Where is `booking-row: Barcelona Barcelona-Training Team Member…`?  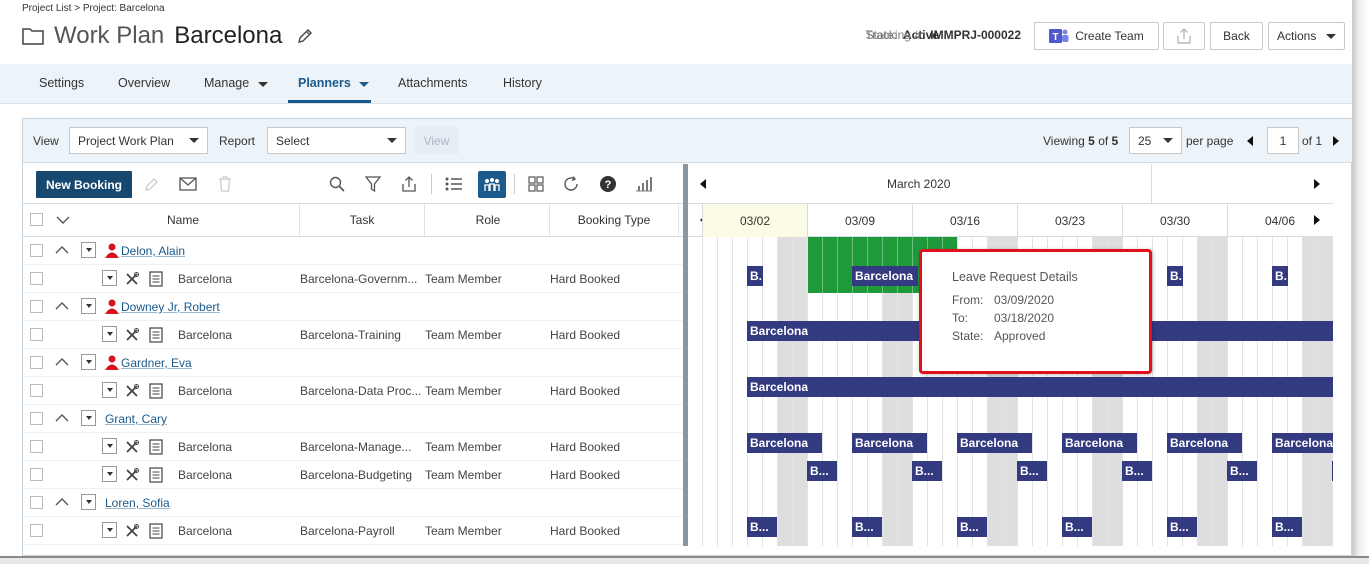
booking-row: Barcelona Barcelona-Training Team Member… is located at coordinates (353, 335).